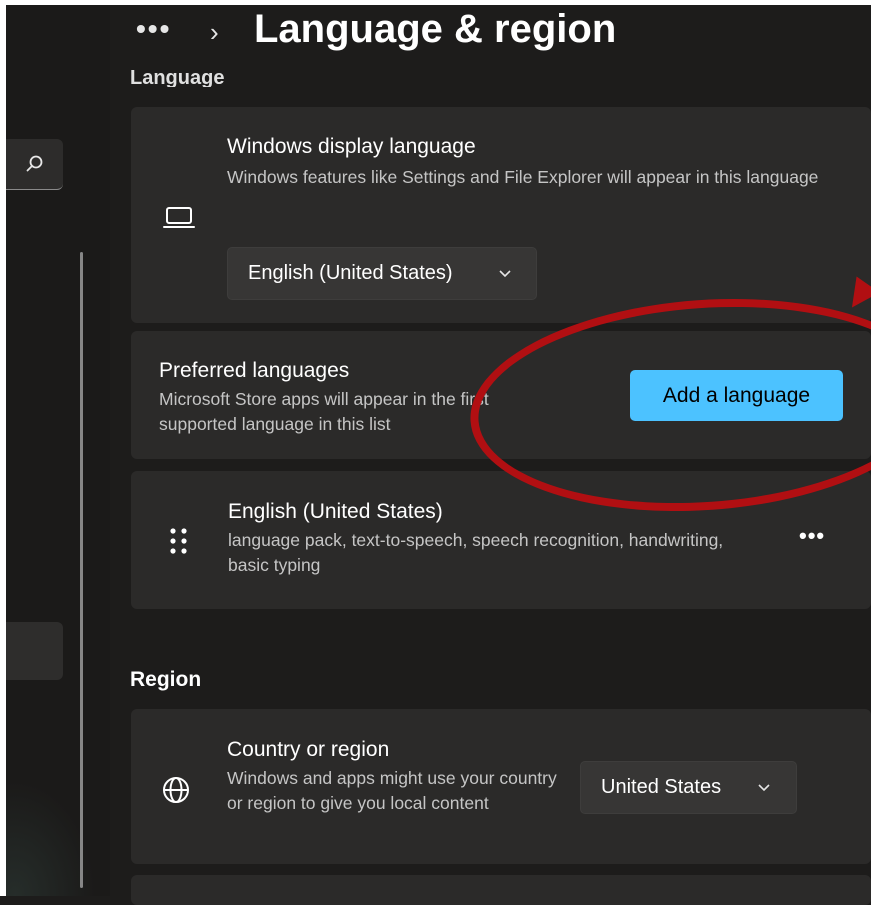  What do you see at coordinates (308, 749) in the screenshot?
I see `country-region-title: Country or region` at bounding box center [308, 749].